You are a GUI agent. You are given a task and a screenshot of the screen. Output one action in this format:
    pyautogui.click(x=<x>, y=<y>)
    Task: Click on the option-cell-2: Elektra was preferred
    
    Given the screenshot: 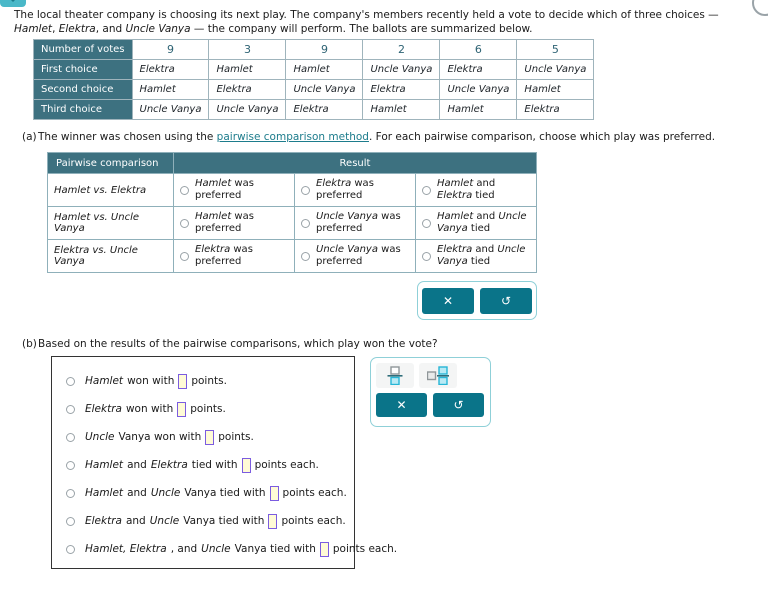 What is the action you would take?
    pyautogui.click(x=355, y=190)
    